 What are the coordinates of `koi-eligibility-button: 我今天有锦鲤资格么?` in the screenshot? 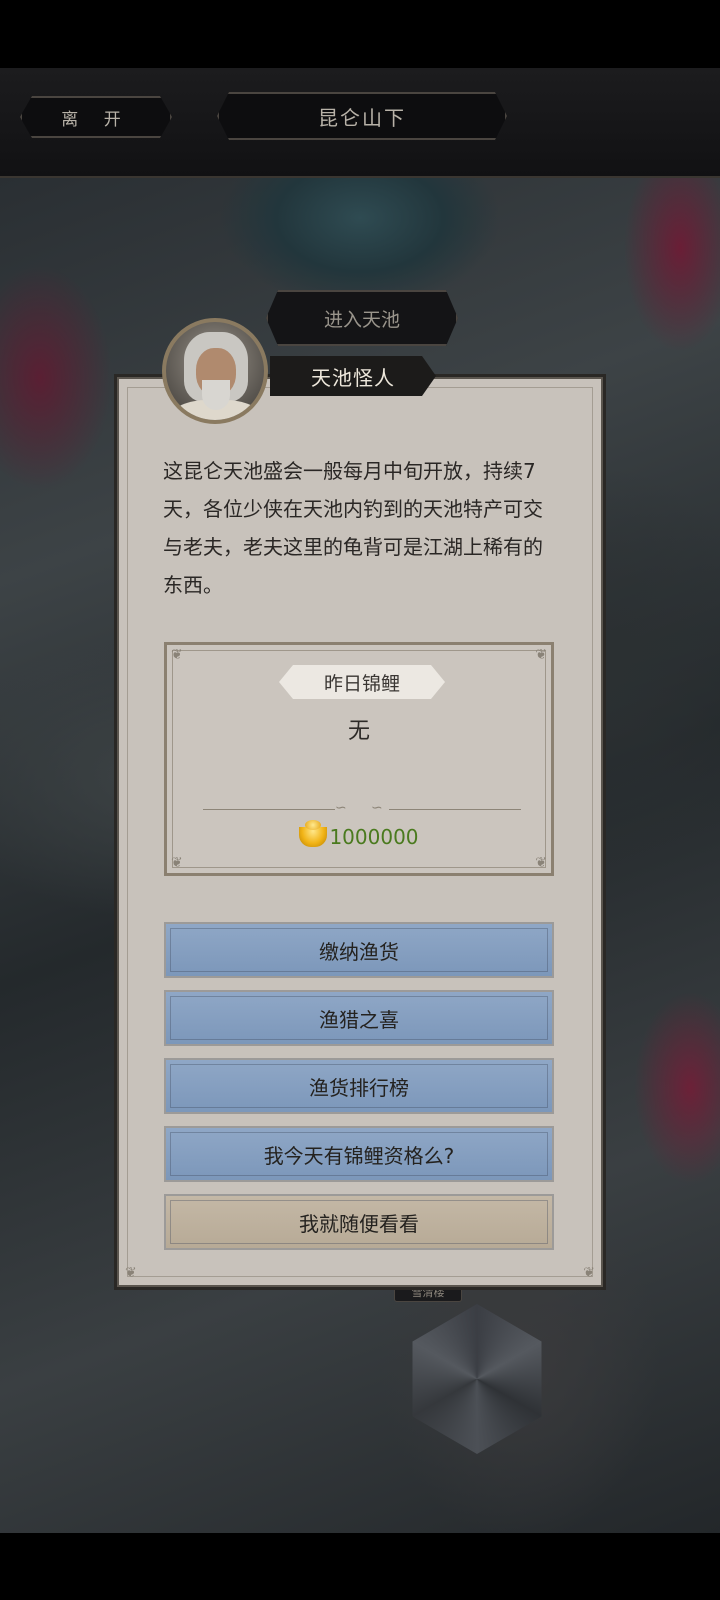 It's located at (359, 1154).